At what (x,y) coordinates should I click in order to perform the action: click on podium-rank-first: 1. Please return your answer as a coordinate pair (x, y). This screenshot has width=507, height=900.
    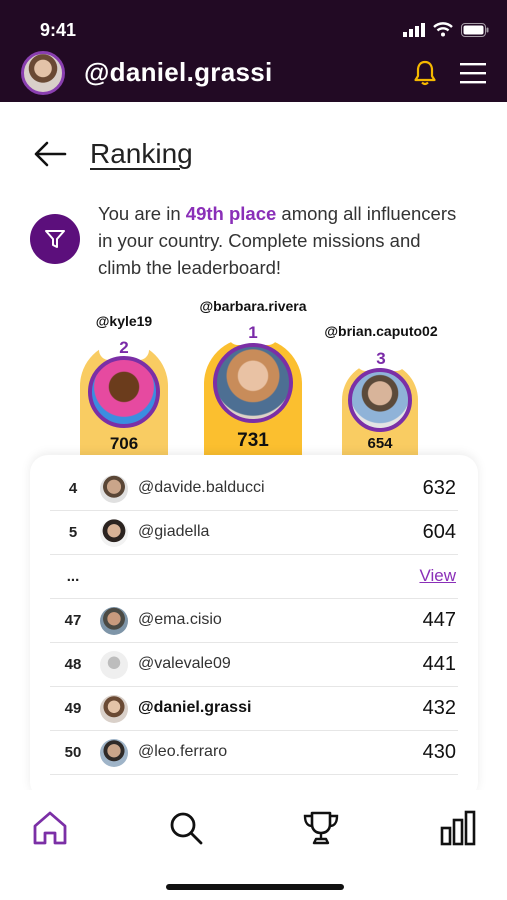
    Looking at the image, I should click on (253, 332).